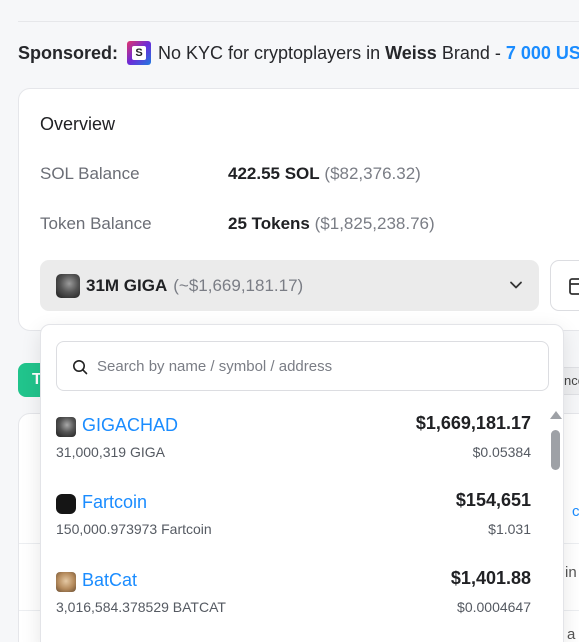 Image resolution: width=579 pixels, height=642 pixels. I want to click on scrollbar-thumb, so click(555, 450).